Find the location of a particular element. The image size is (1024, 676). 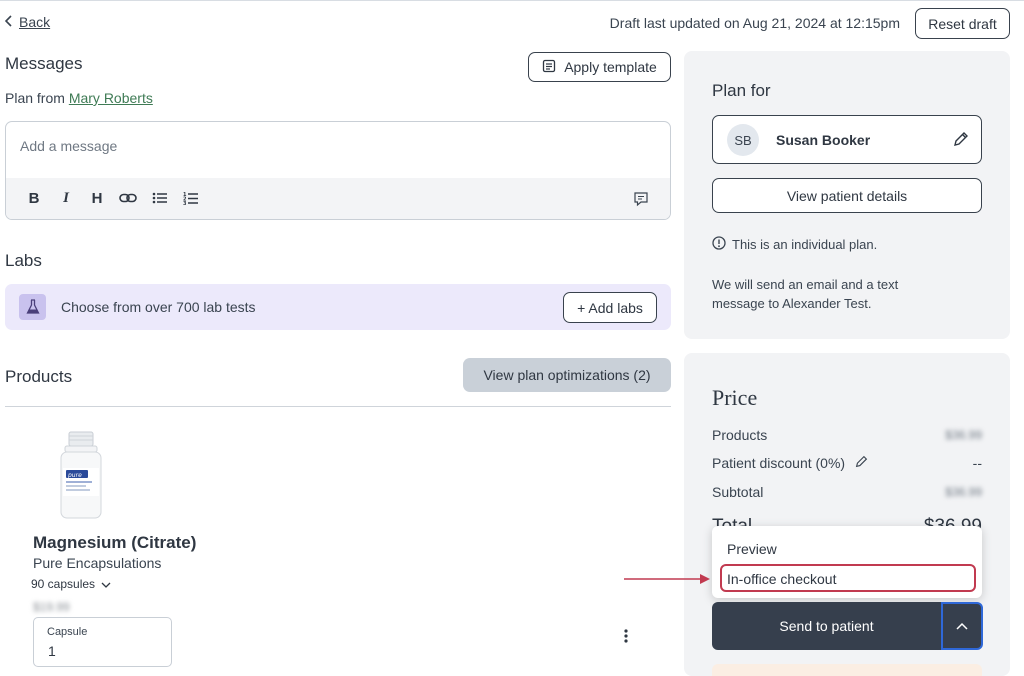

back-link: Back is located at coordinates (27, 22).